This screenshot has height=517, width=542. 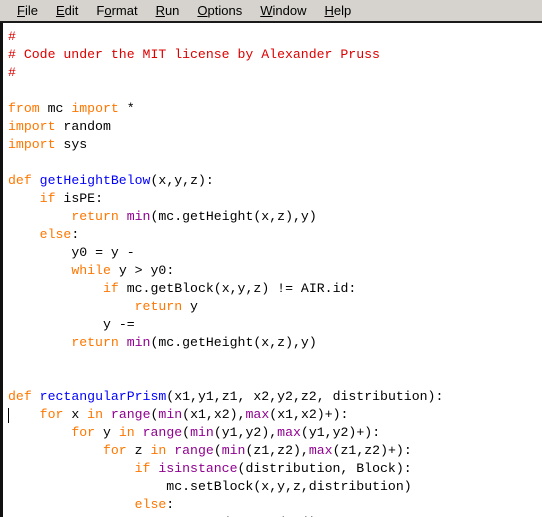 I want to click on menu-edit: Edit, so click(x=67, y=10).